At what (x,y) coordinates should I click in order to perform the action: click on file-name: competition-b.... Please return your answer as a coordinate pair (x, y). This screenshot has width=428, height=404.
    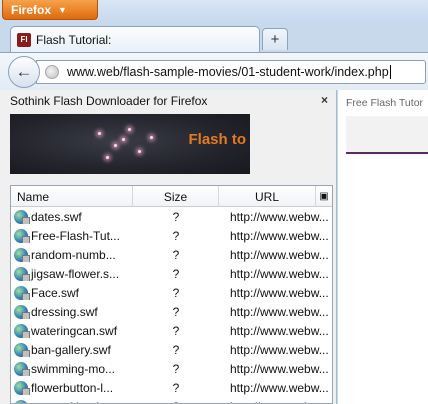
    Looking at the image, I should click on (72, 402).